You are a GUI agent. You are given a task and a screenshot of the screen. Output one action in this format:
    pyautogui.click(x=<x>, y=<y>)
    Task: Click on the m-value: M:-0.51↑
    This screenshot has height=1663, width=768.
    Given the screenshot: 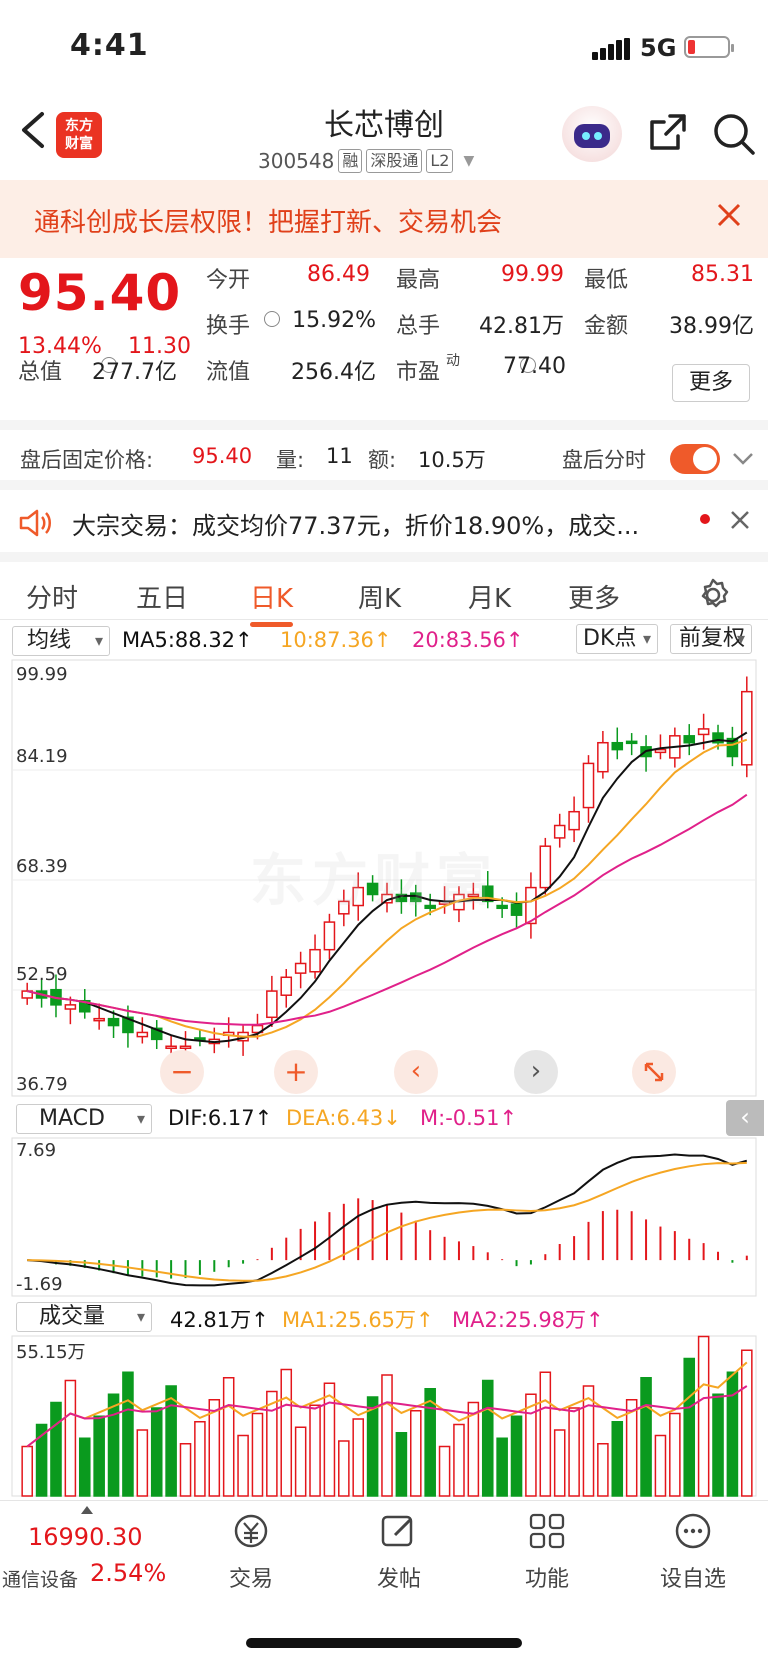 What is the action you would take?
    pyautogui.click(x=469, y=1118)
    